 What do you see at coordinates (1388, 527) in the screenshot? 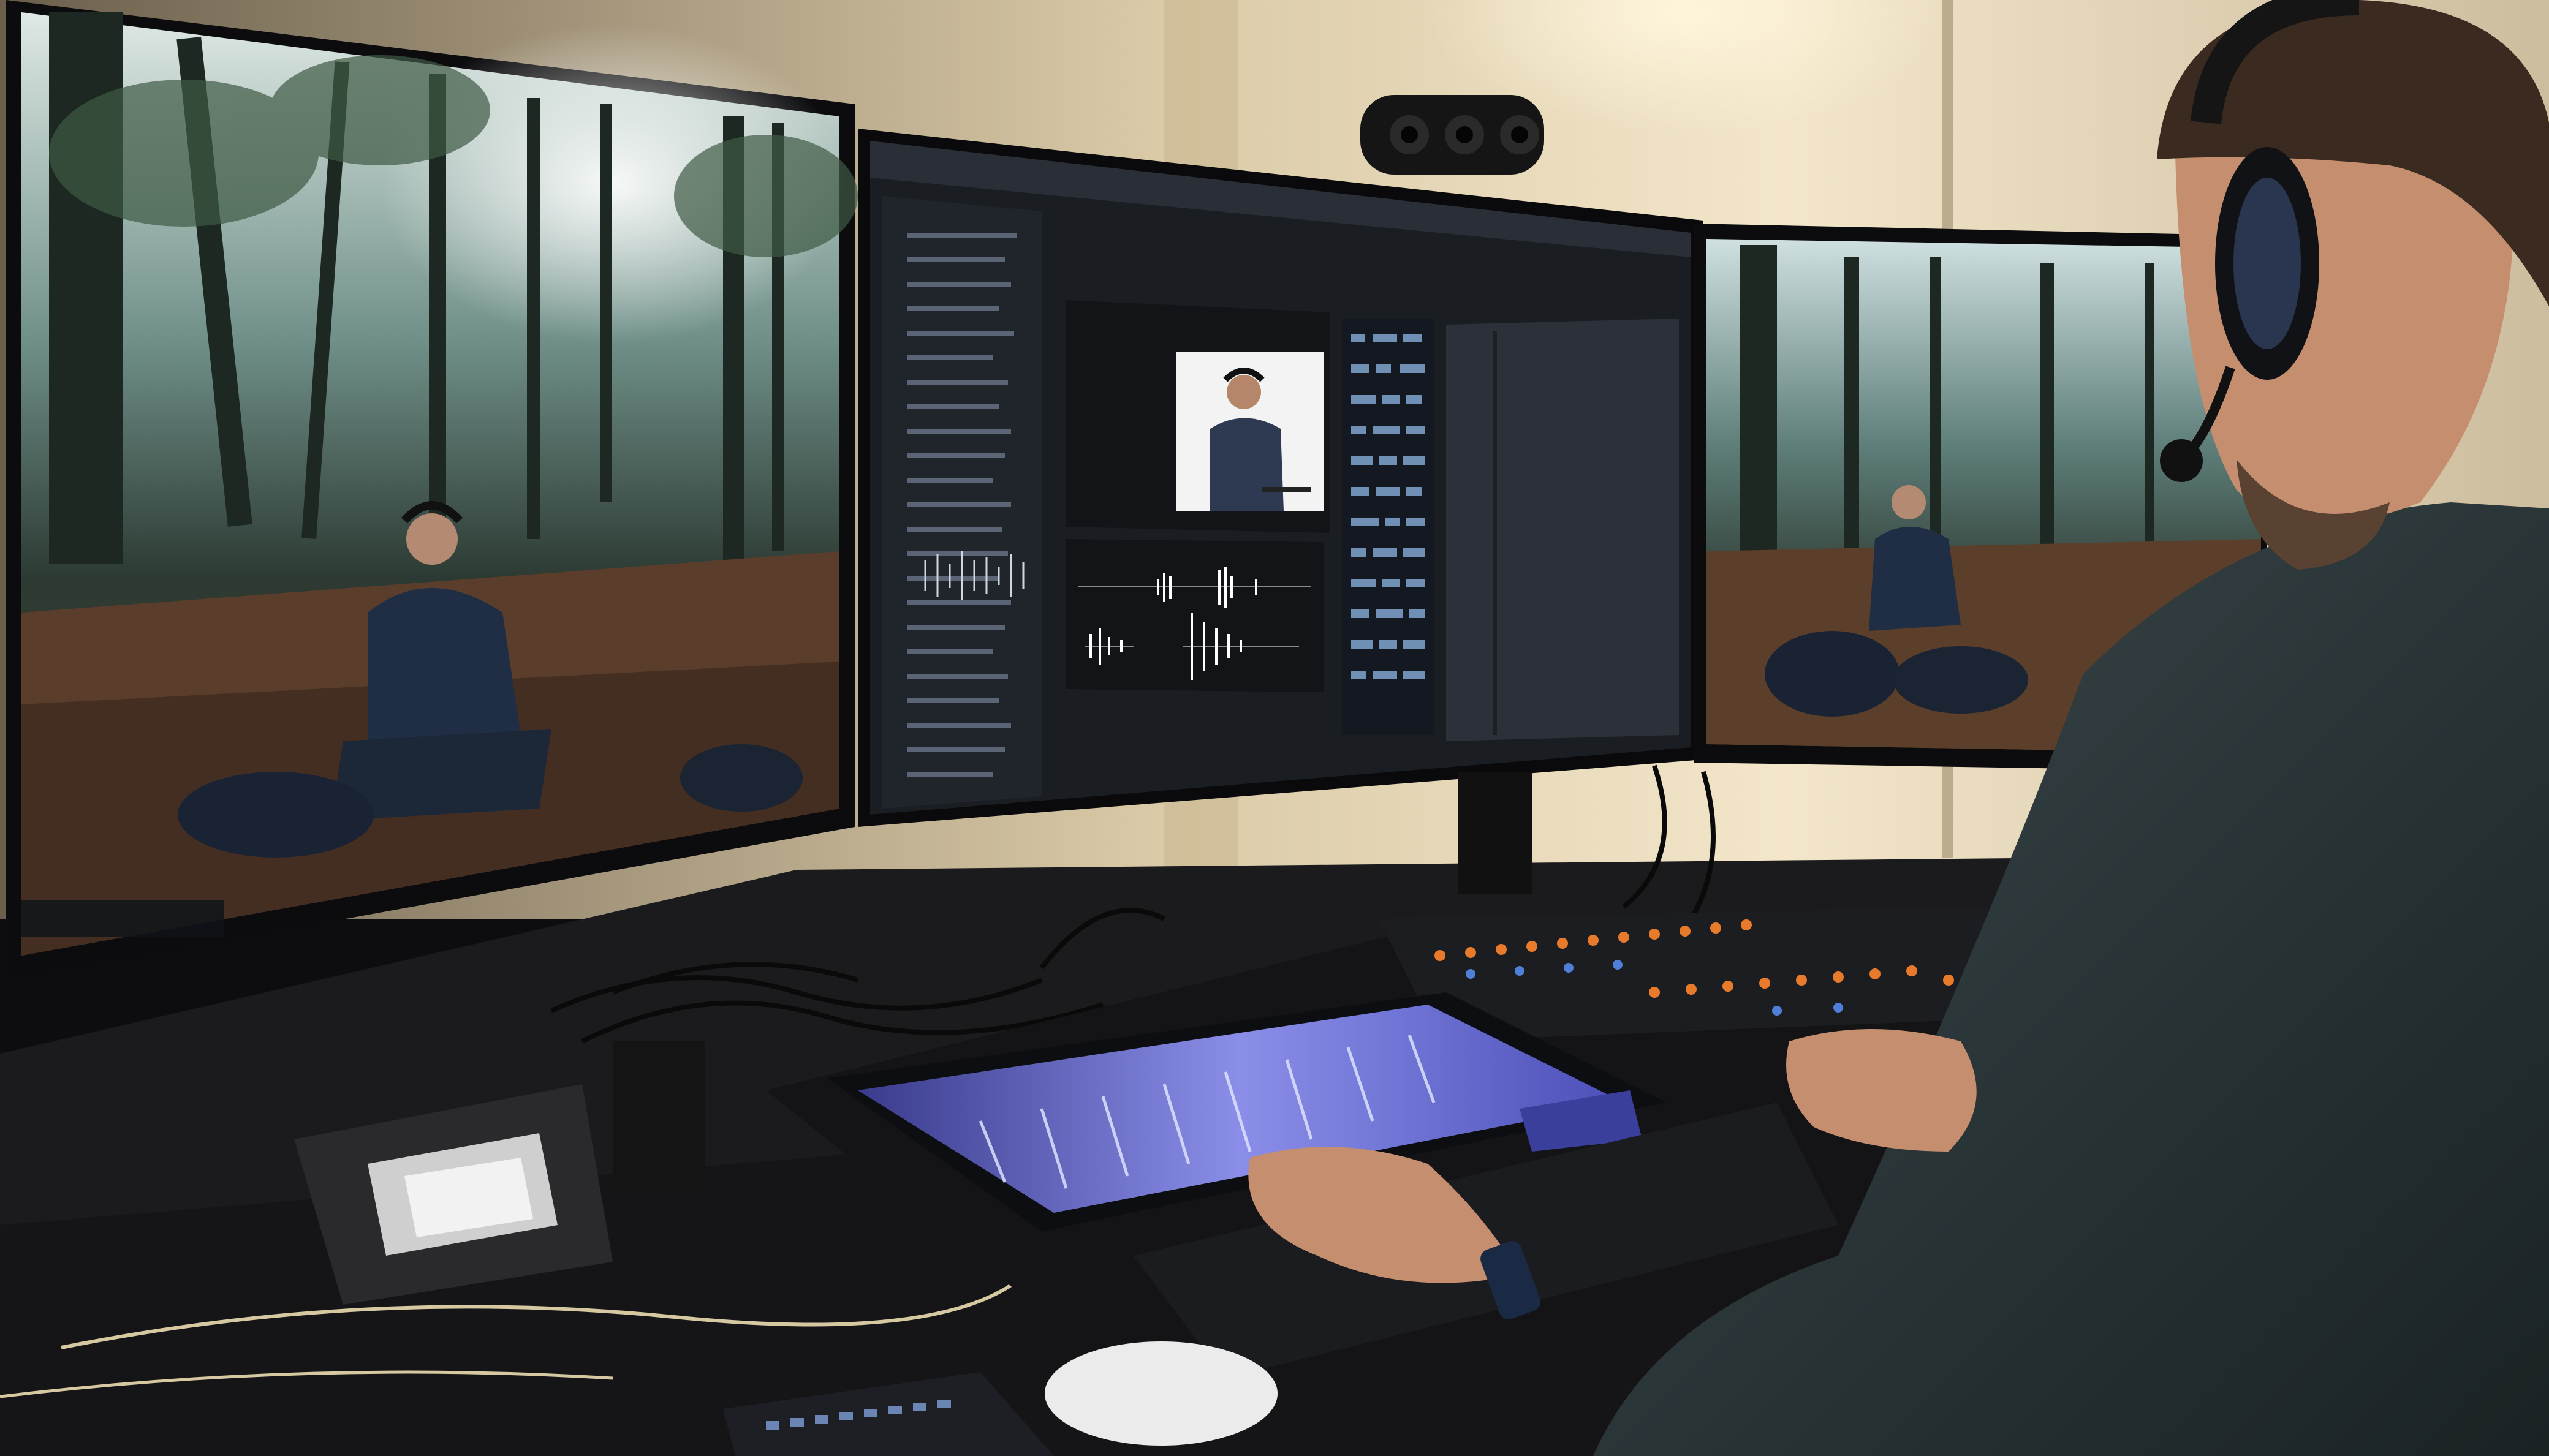
I see `clip-thumbnails` at bounding box center [1388, 527].